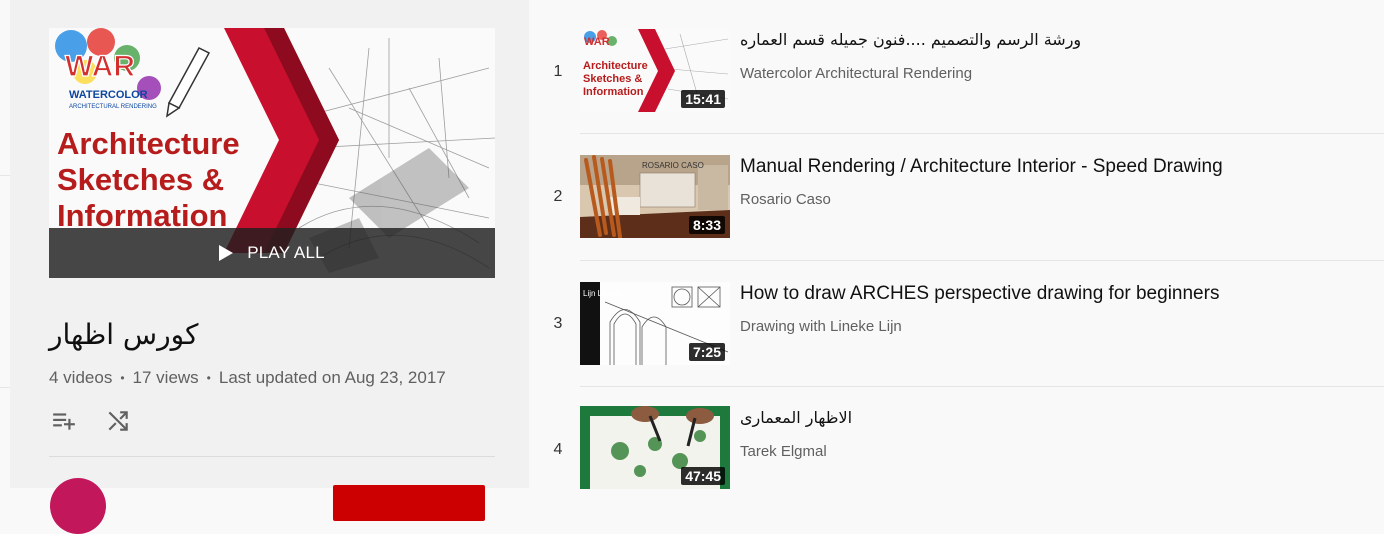 The height and width of the screenshot is (534, 1384). I want to click on svg-text: ROSARIO CASO, so click(673, 165).